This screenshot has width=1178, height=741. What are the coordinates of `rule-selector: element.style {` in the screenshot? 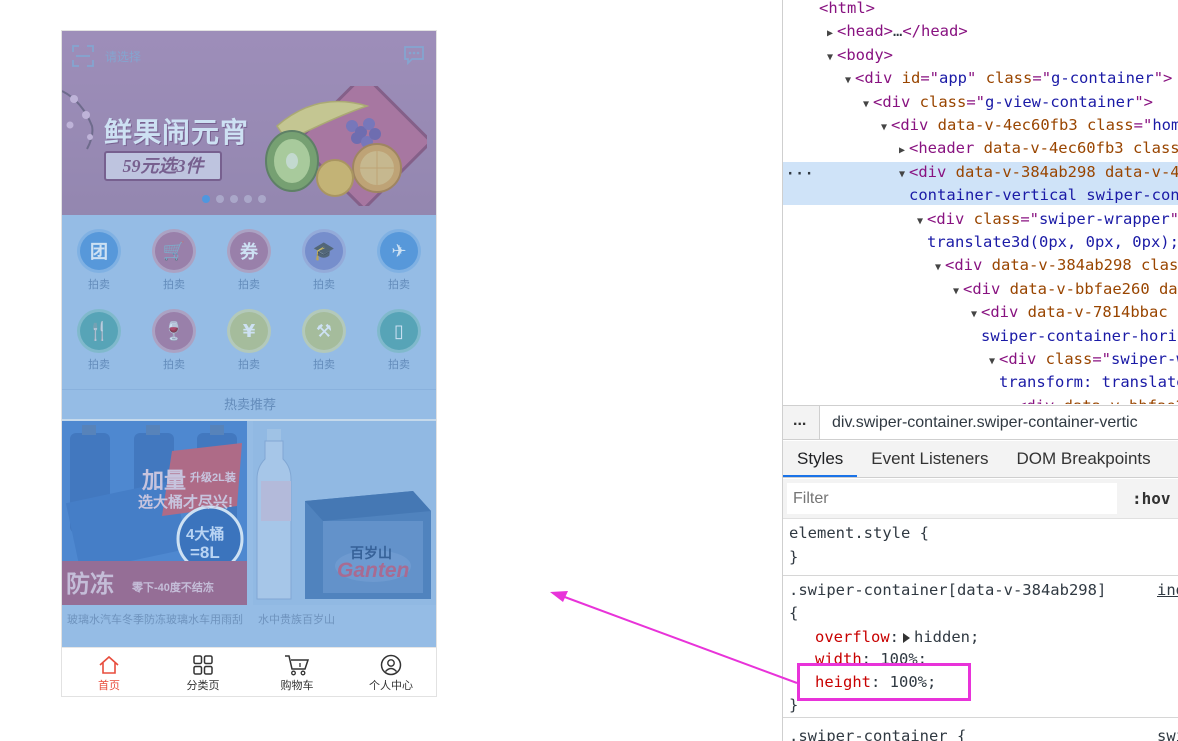 It's located at (859, 533).